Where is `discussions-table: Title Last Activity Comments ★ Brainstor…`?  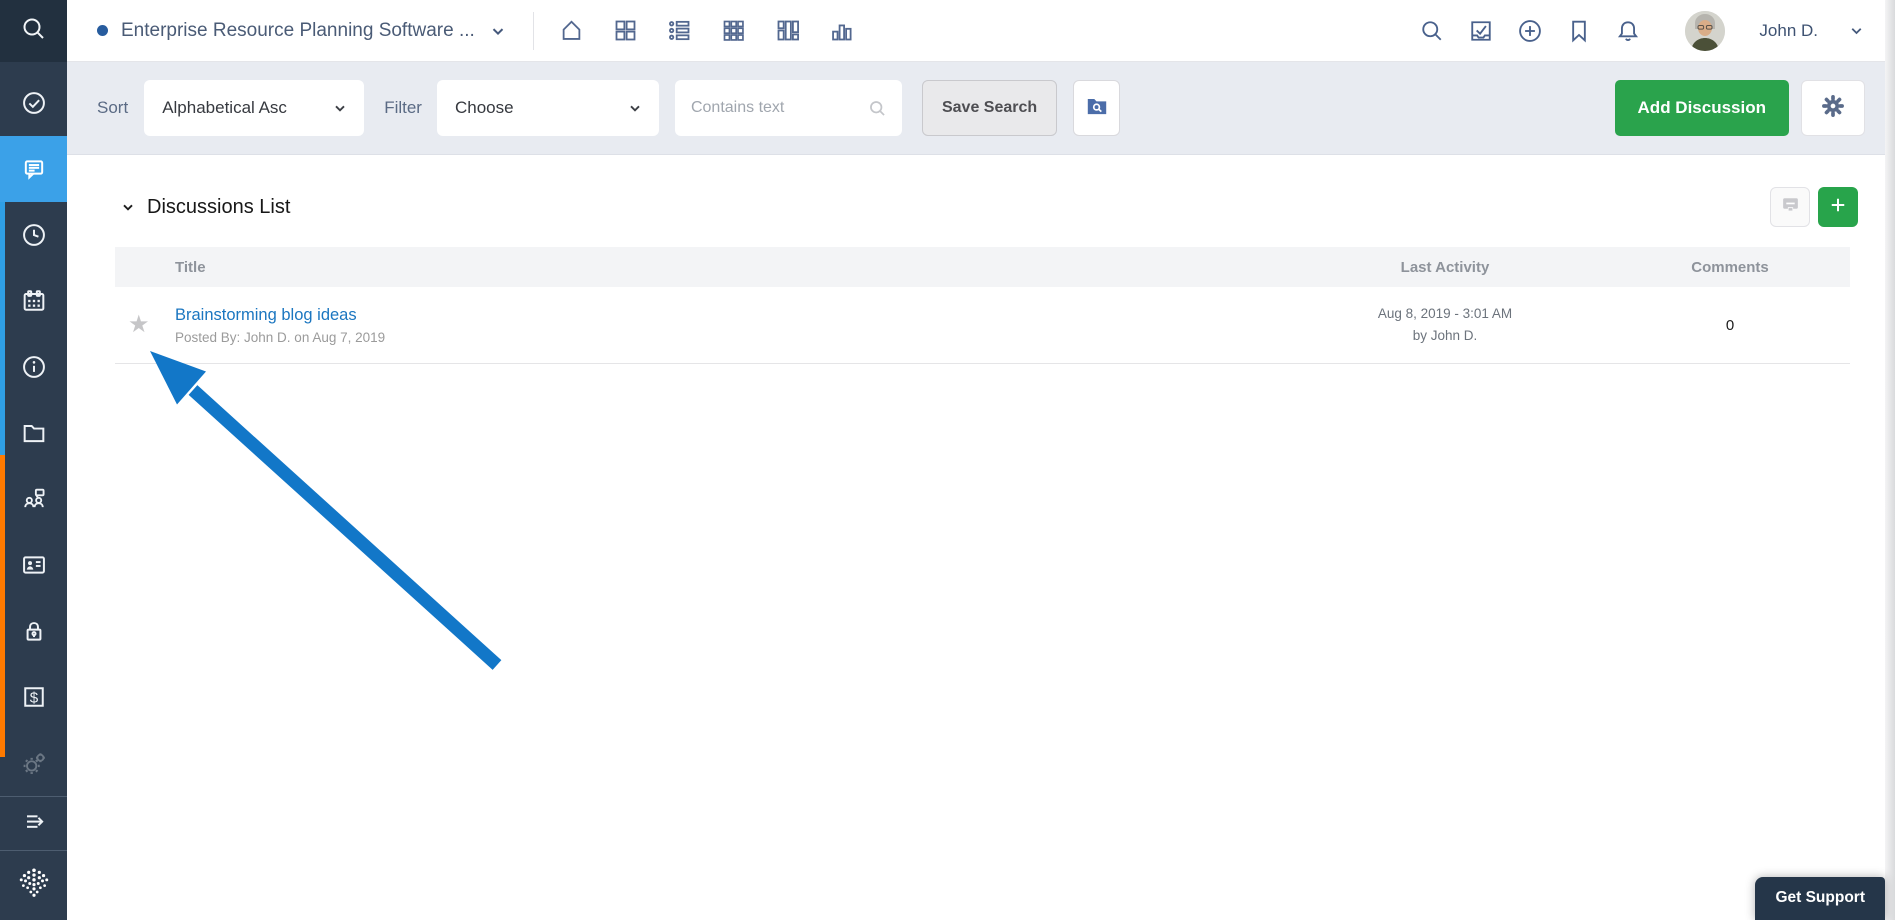
discussions-table: Title Last Activity Comments ★ Brainstor… is located at coordinates (982, 305).